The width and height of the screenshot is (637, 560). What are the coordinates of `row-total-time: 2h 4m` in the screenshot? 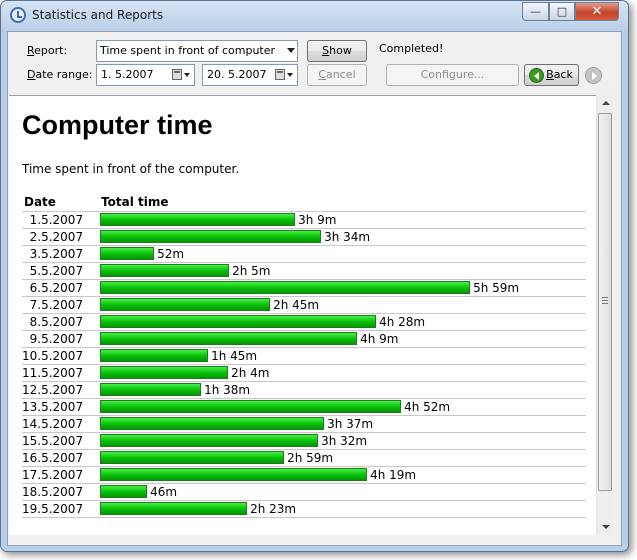 It's located at (343, 372).